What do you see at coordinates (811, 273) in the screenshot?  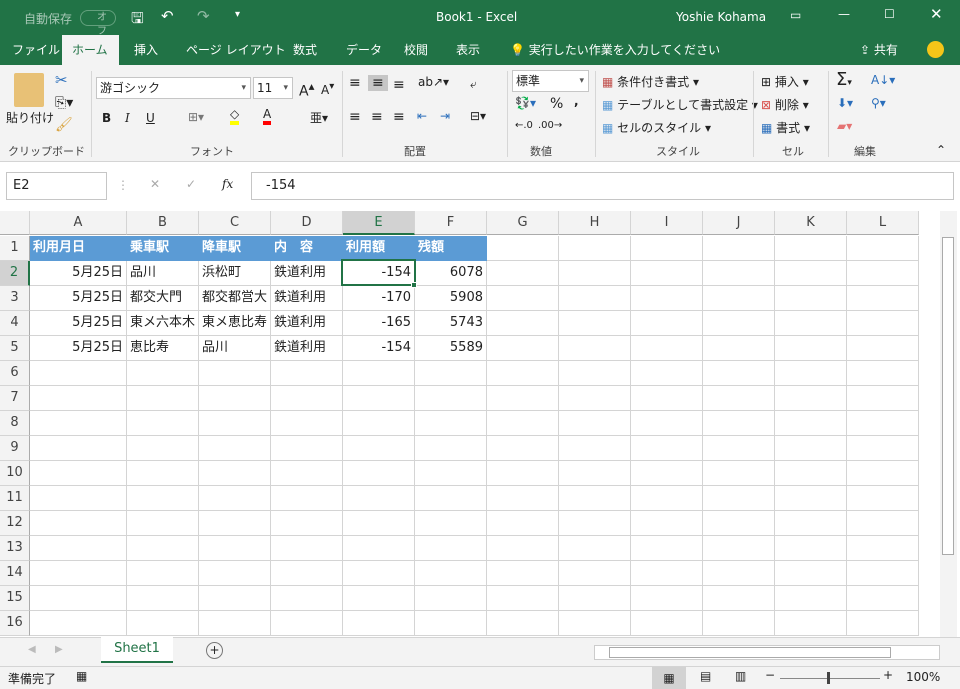 I see `cell-K2` at bounding box center [811, 273].